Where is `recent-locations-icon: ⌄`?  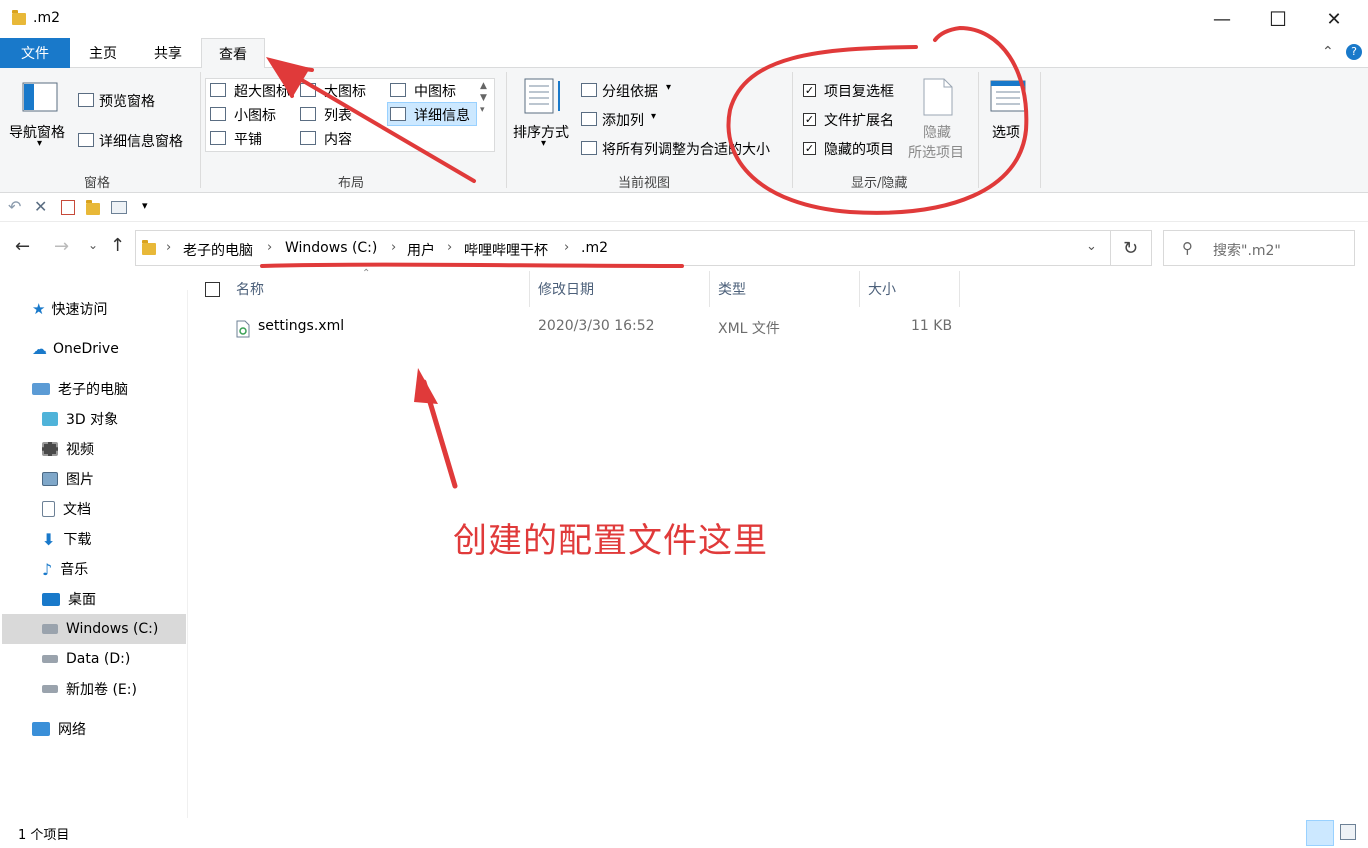
recent-locations-icon: ⌄ is located at coordinates (93, 245).